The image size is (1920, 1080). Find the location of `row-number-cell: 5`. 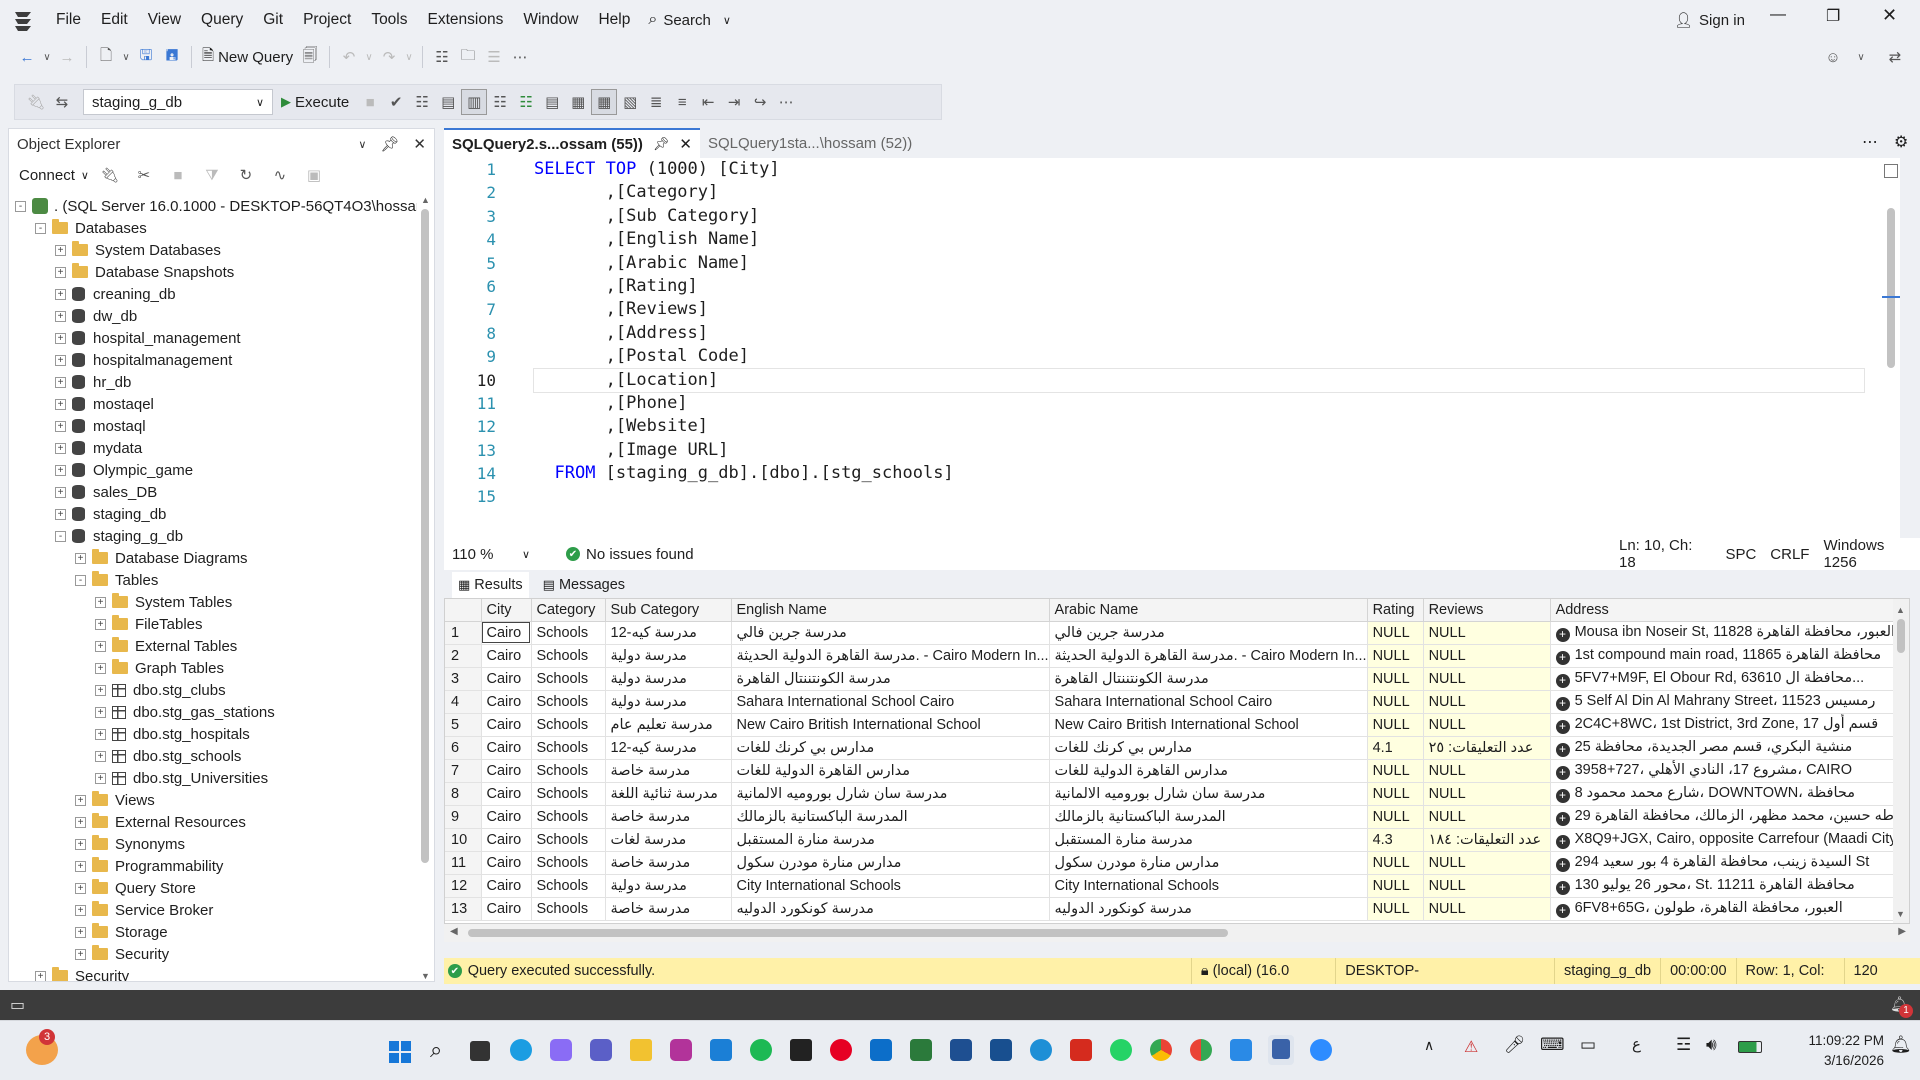

row-number-cell: 5 is located at coordinates (463, 725).